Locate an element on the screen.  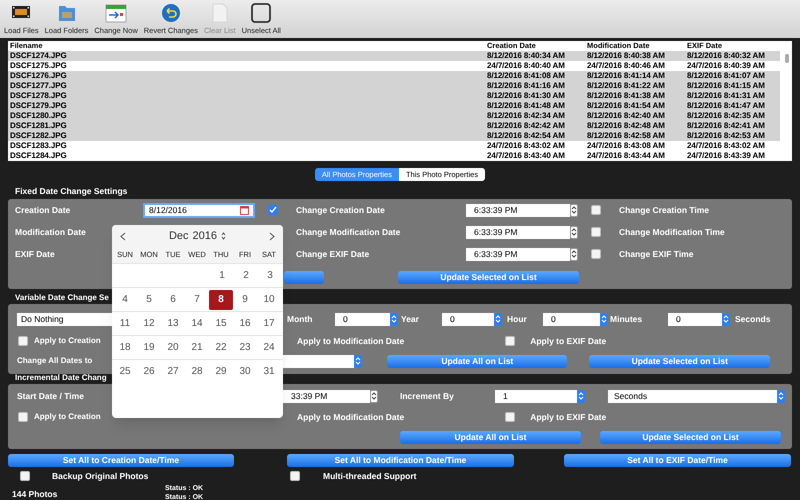
table-cell-text: 8/12/2016 8:42:34 AM is located at coordinates (526, 116).